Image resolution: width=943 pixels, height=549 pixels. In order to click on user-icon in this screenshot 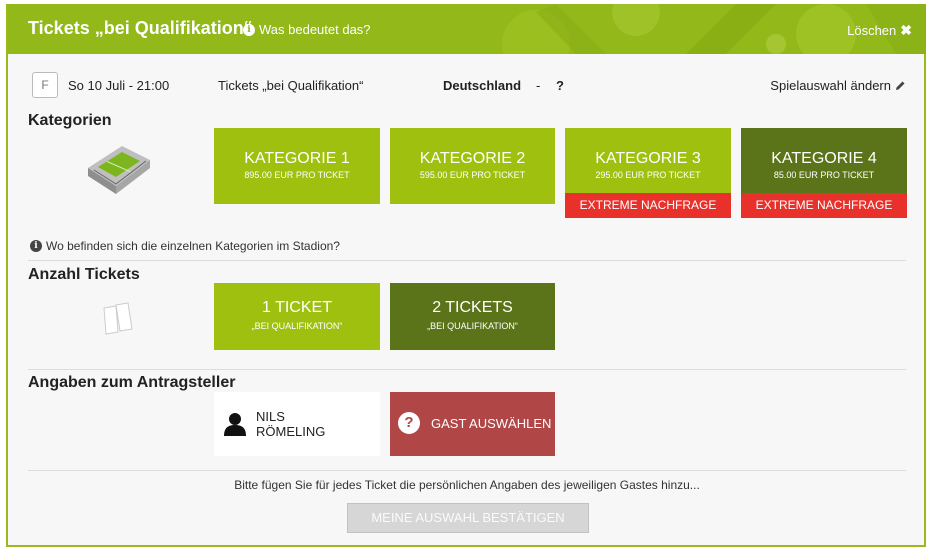, I will do `click(235, 424)`.